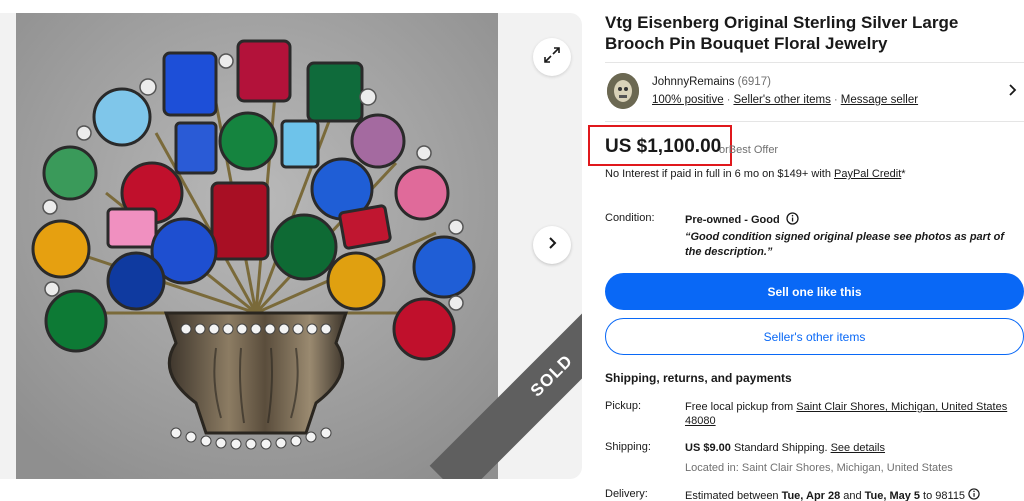  What do you see at coordinates (626, 494) in the screenshot?
I see `delivery-label: Delivery:` at bounding box center [626, 494].